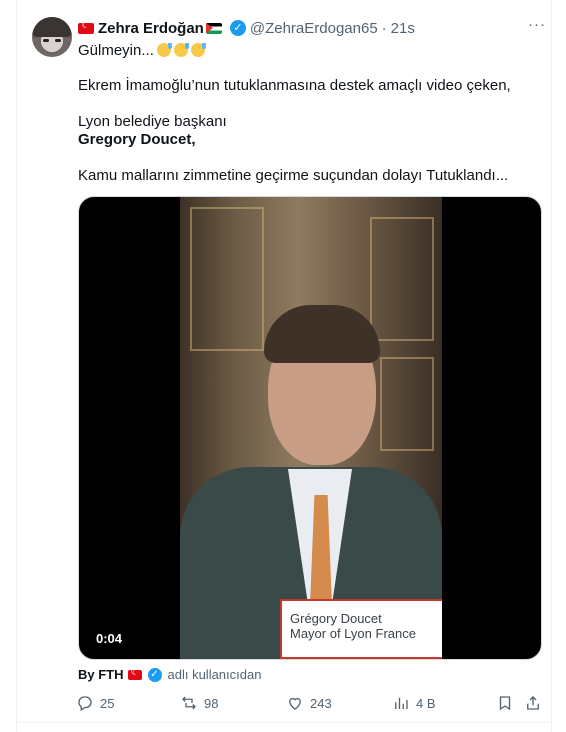 This screenshot has height=732, width=566. What do you see at coordinates (199, 703) in the screenshot?
I see `repost-button: 98` at bounding box center [199, 703].